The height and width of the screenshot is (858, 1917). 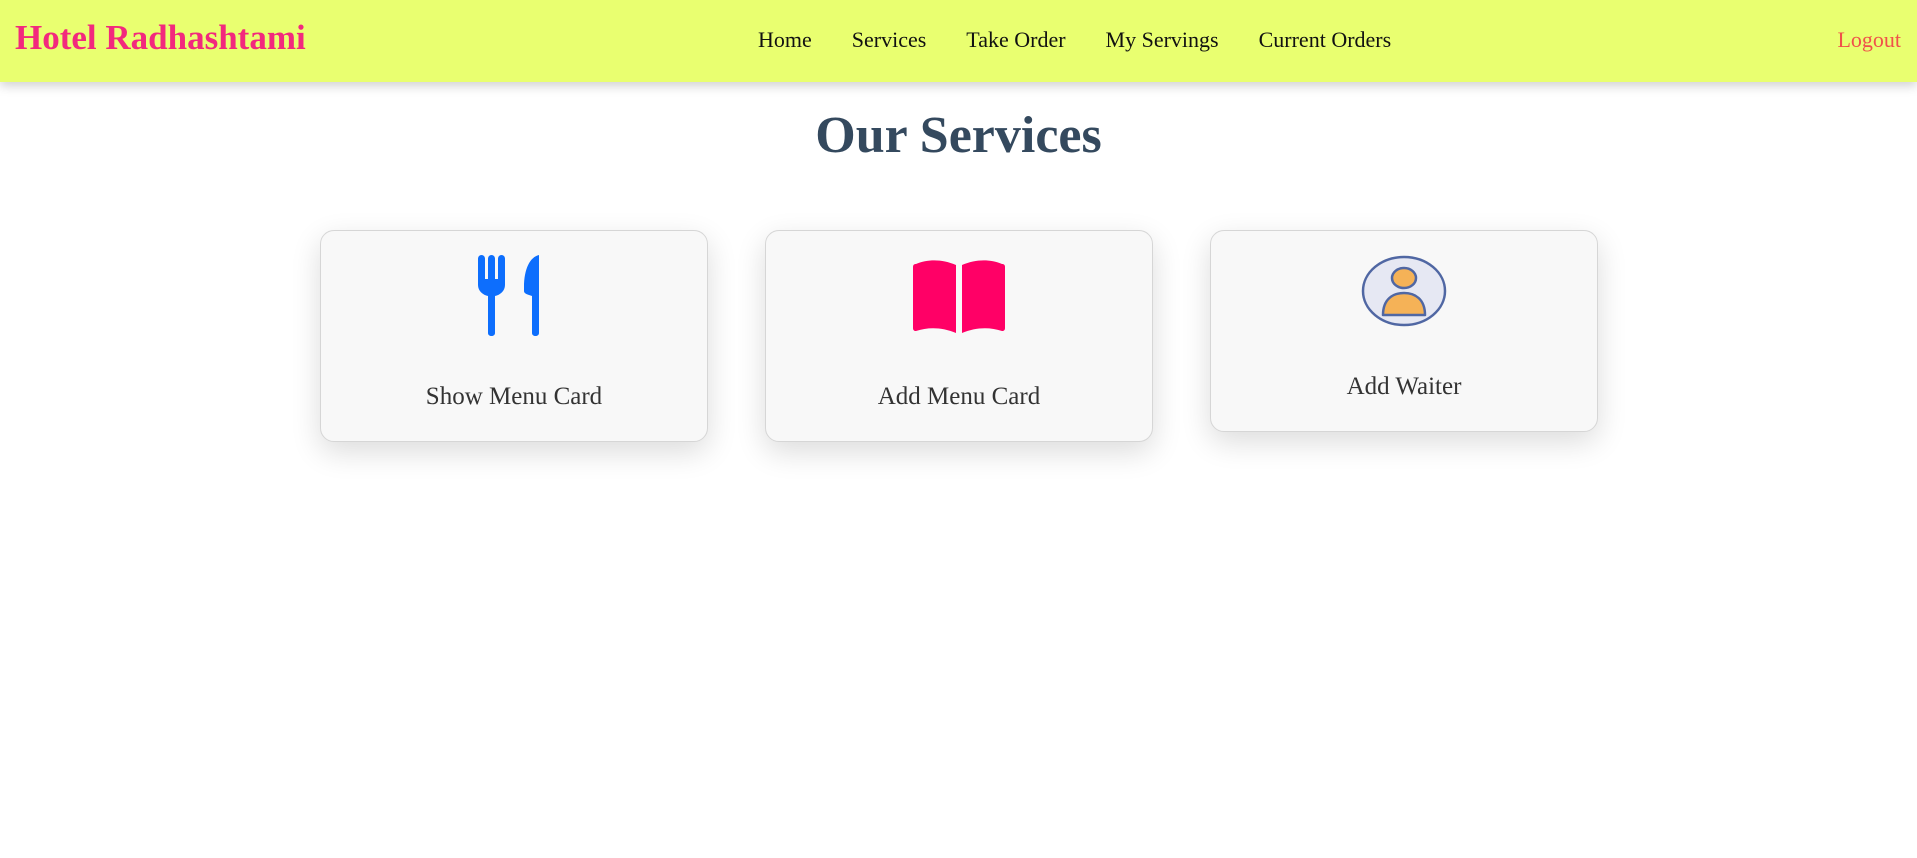 I want to click on add-waiter-tile: Add Waiter, so click(x=1404, y=331).